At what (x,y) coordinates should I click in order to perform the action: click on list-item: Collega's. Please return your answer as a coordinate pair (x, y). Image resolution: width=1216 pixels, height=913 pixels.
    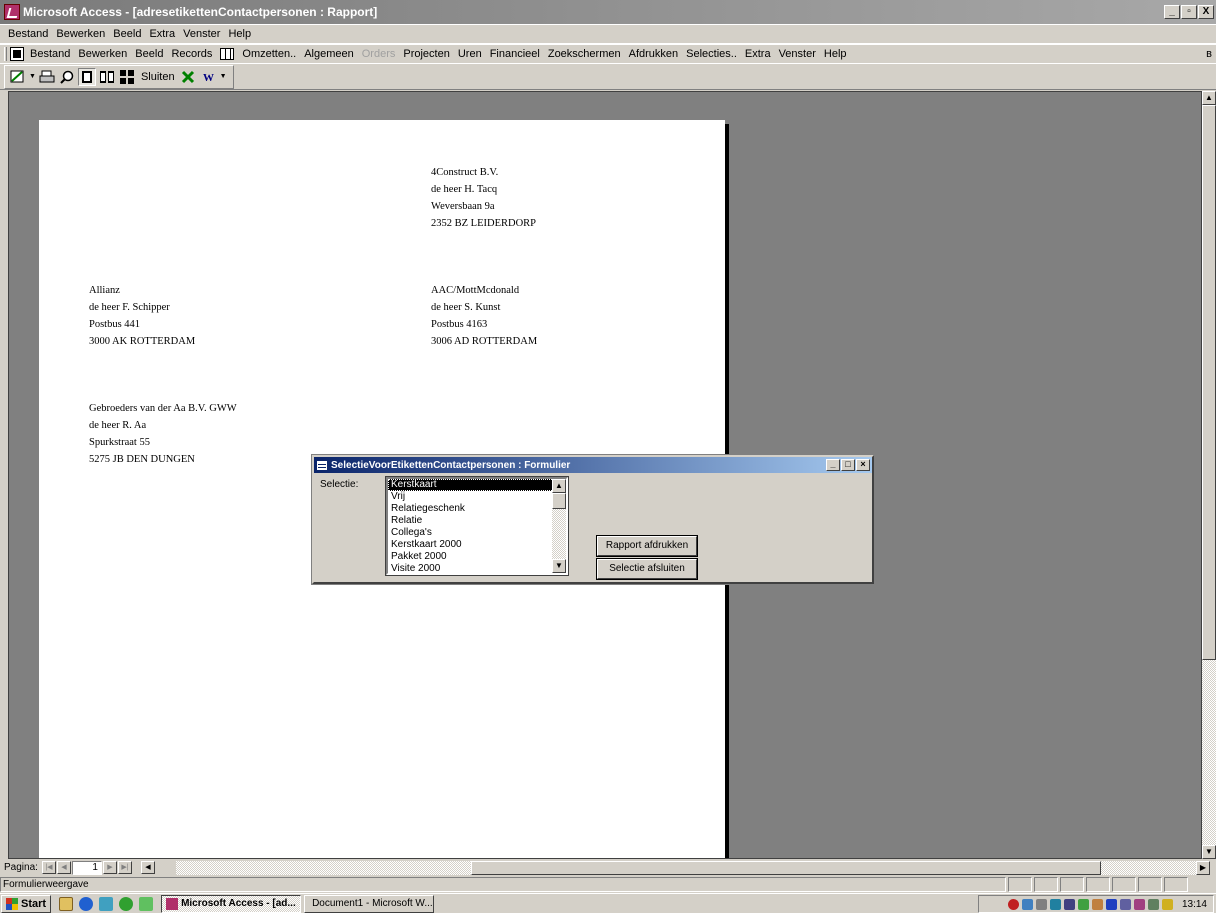
    Looking at the image, I should click on (477, 533).